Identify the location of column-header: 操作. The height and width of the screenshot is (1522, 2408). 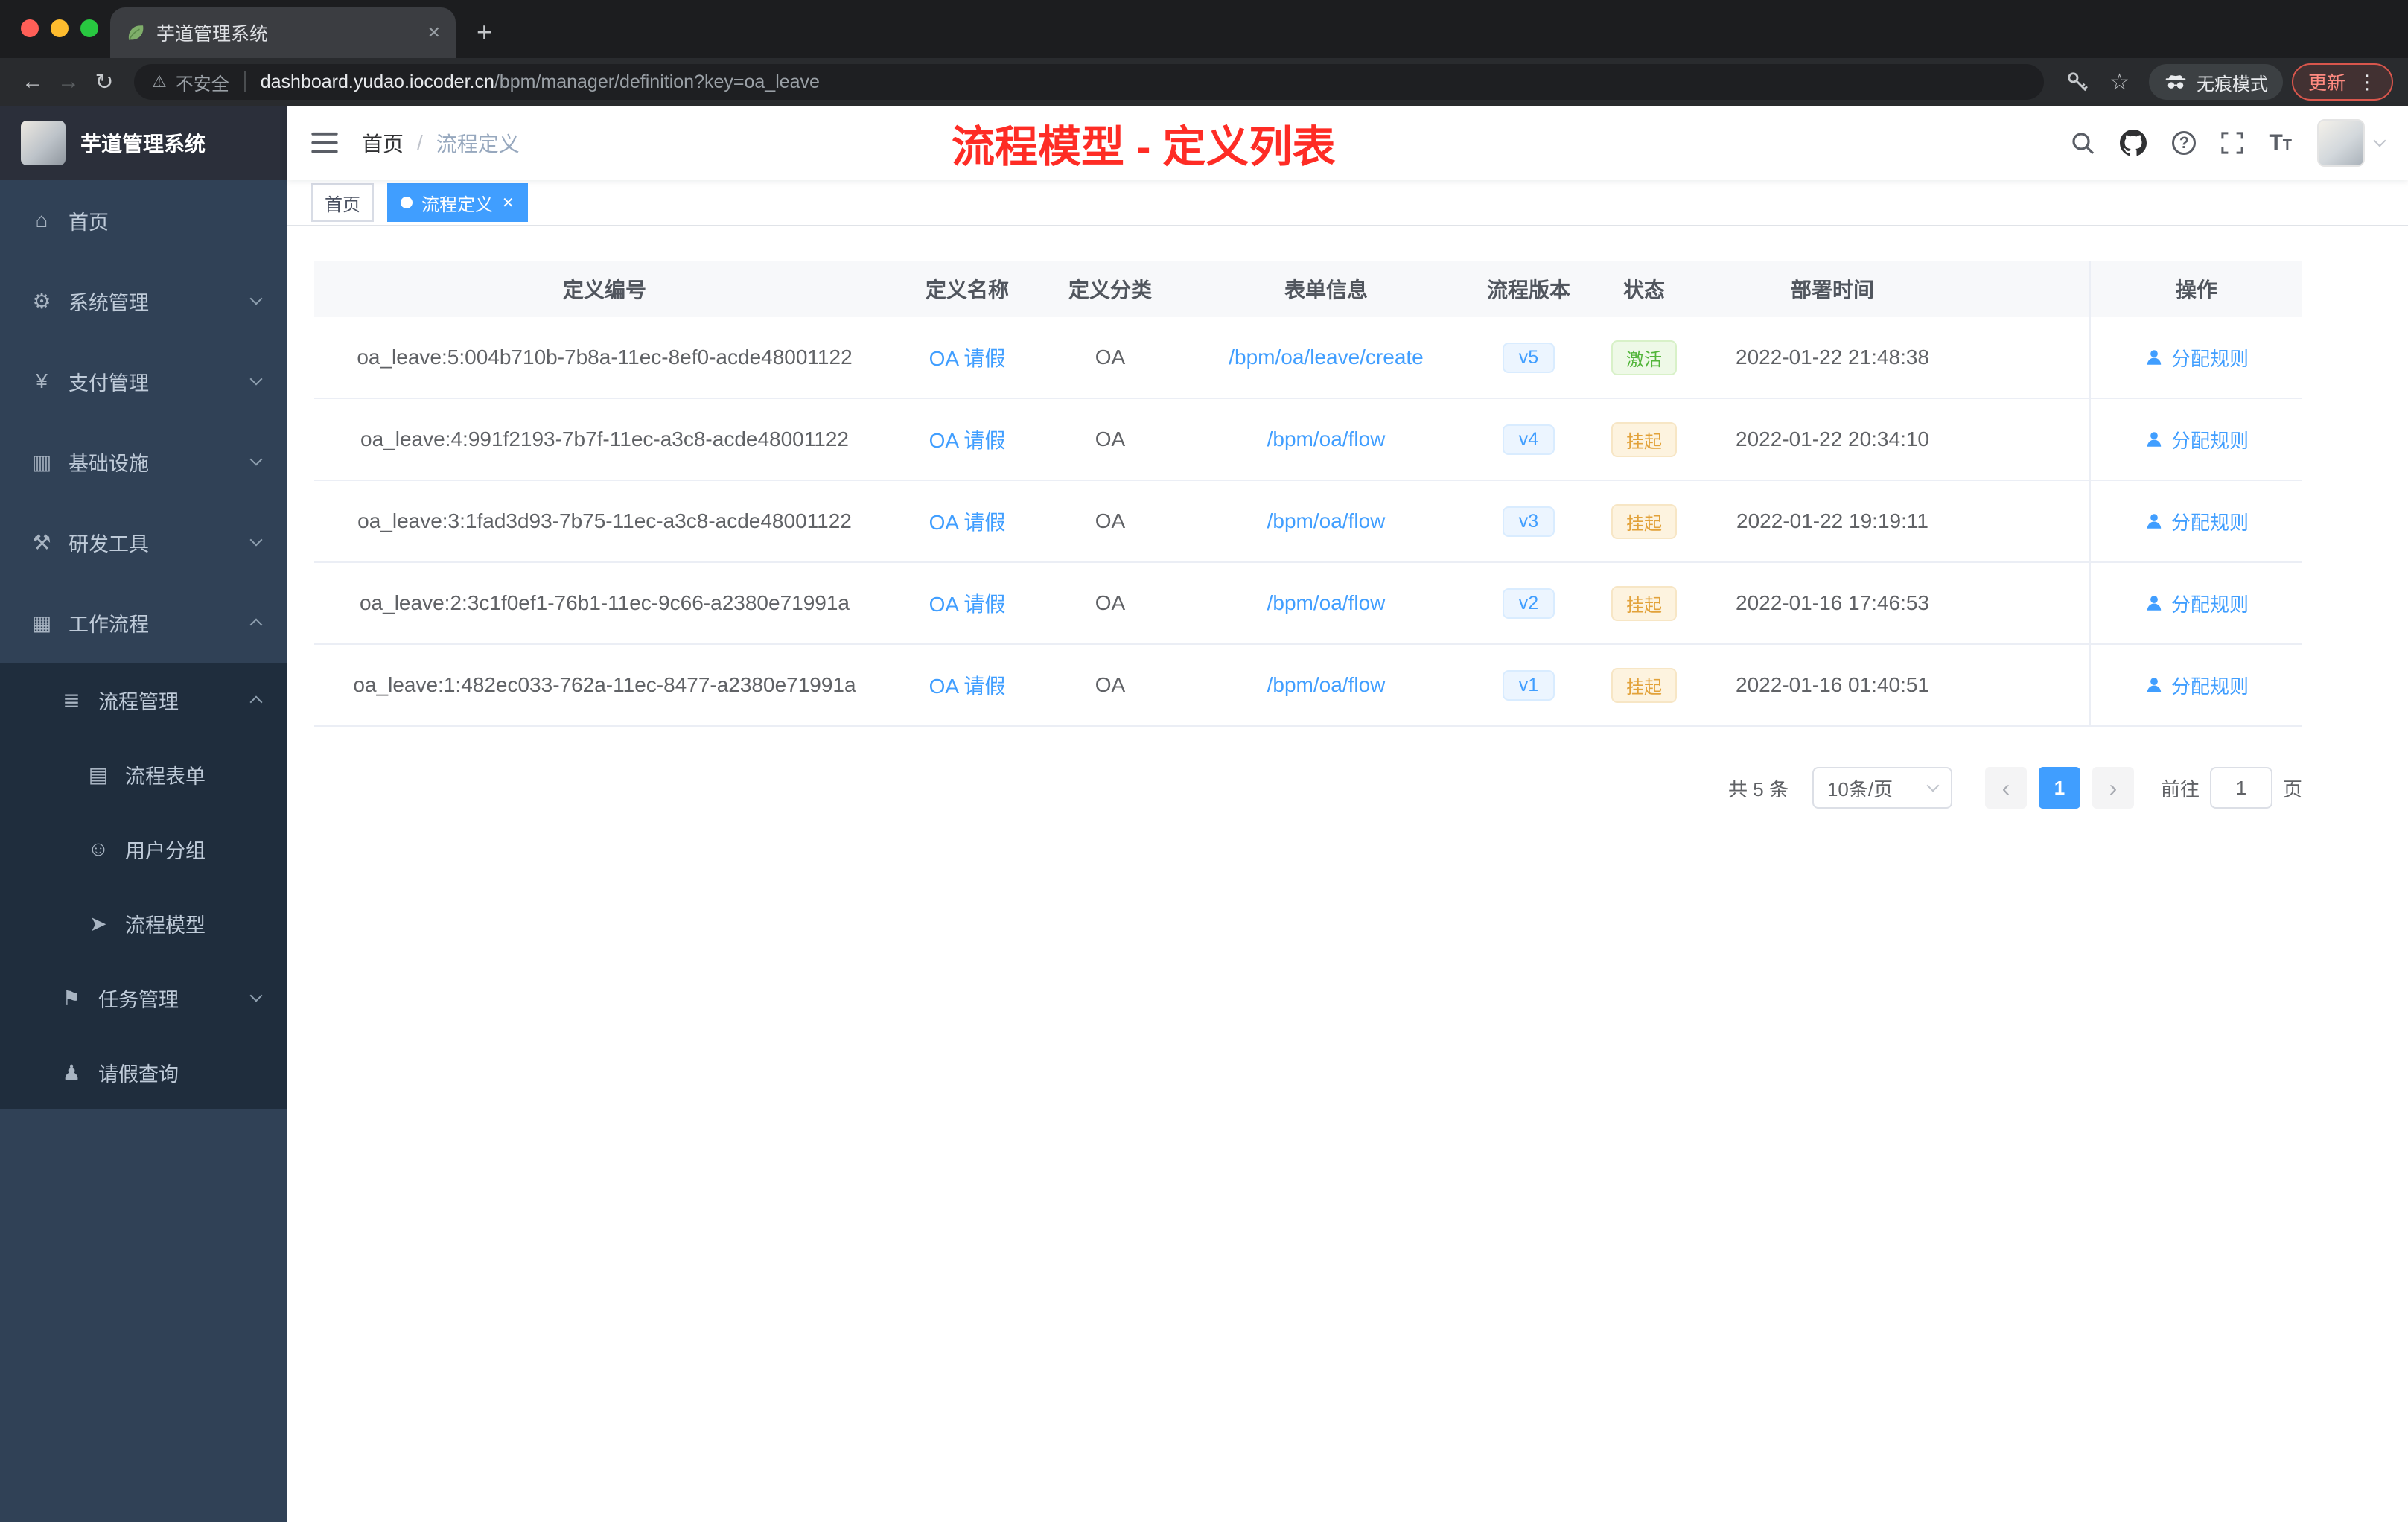
(2195, 289).